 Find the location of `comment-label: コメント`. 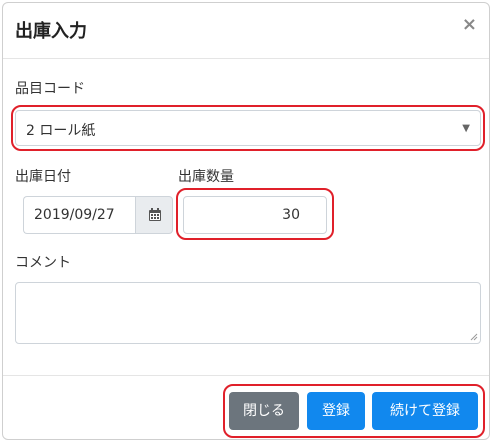

comment-label: コメント is located at coordinates (43, 263).